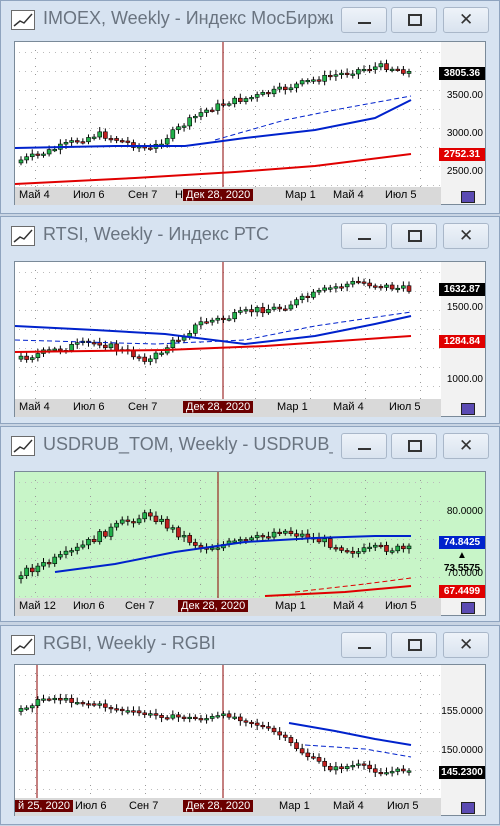 The width and height of the screenshot is (500, 826). Describe the element at coordinates (462, 561) in the screenshot. I see `last-price-badge: ▲ 73.5575` at that location.